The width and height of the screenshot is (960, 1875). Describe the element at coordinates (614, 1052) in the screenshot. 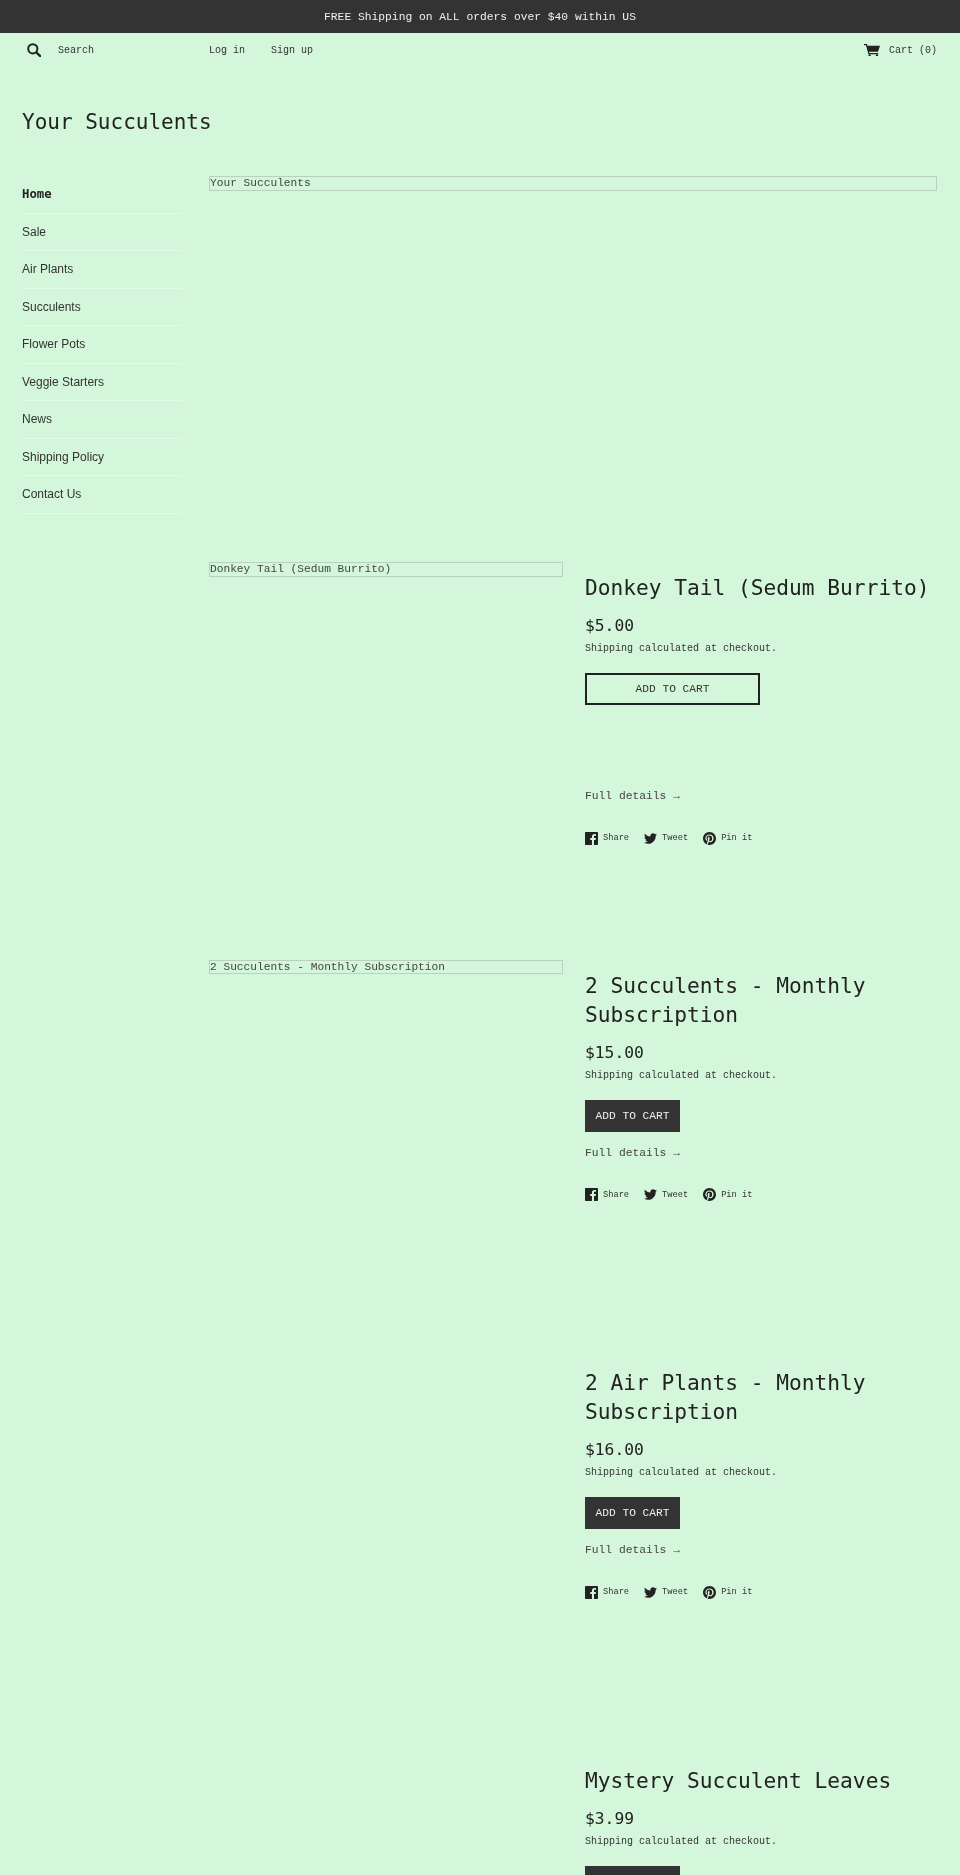

I see `product-price: $15.00` at that location.